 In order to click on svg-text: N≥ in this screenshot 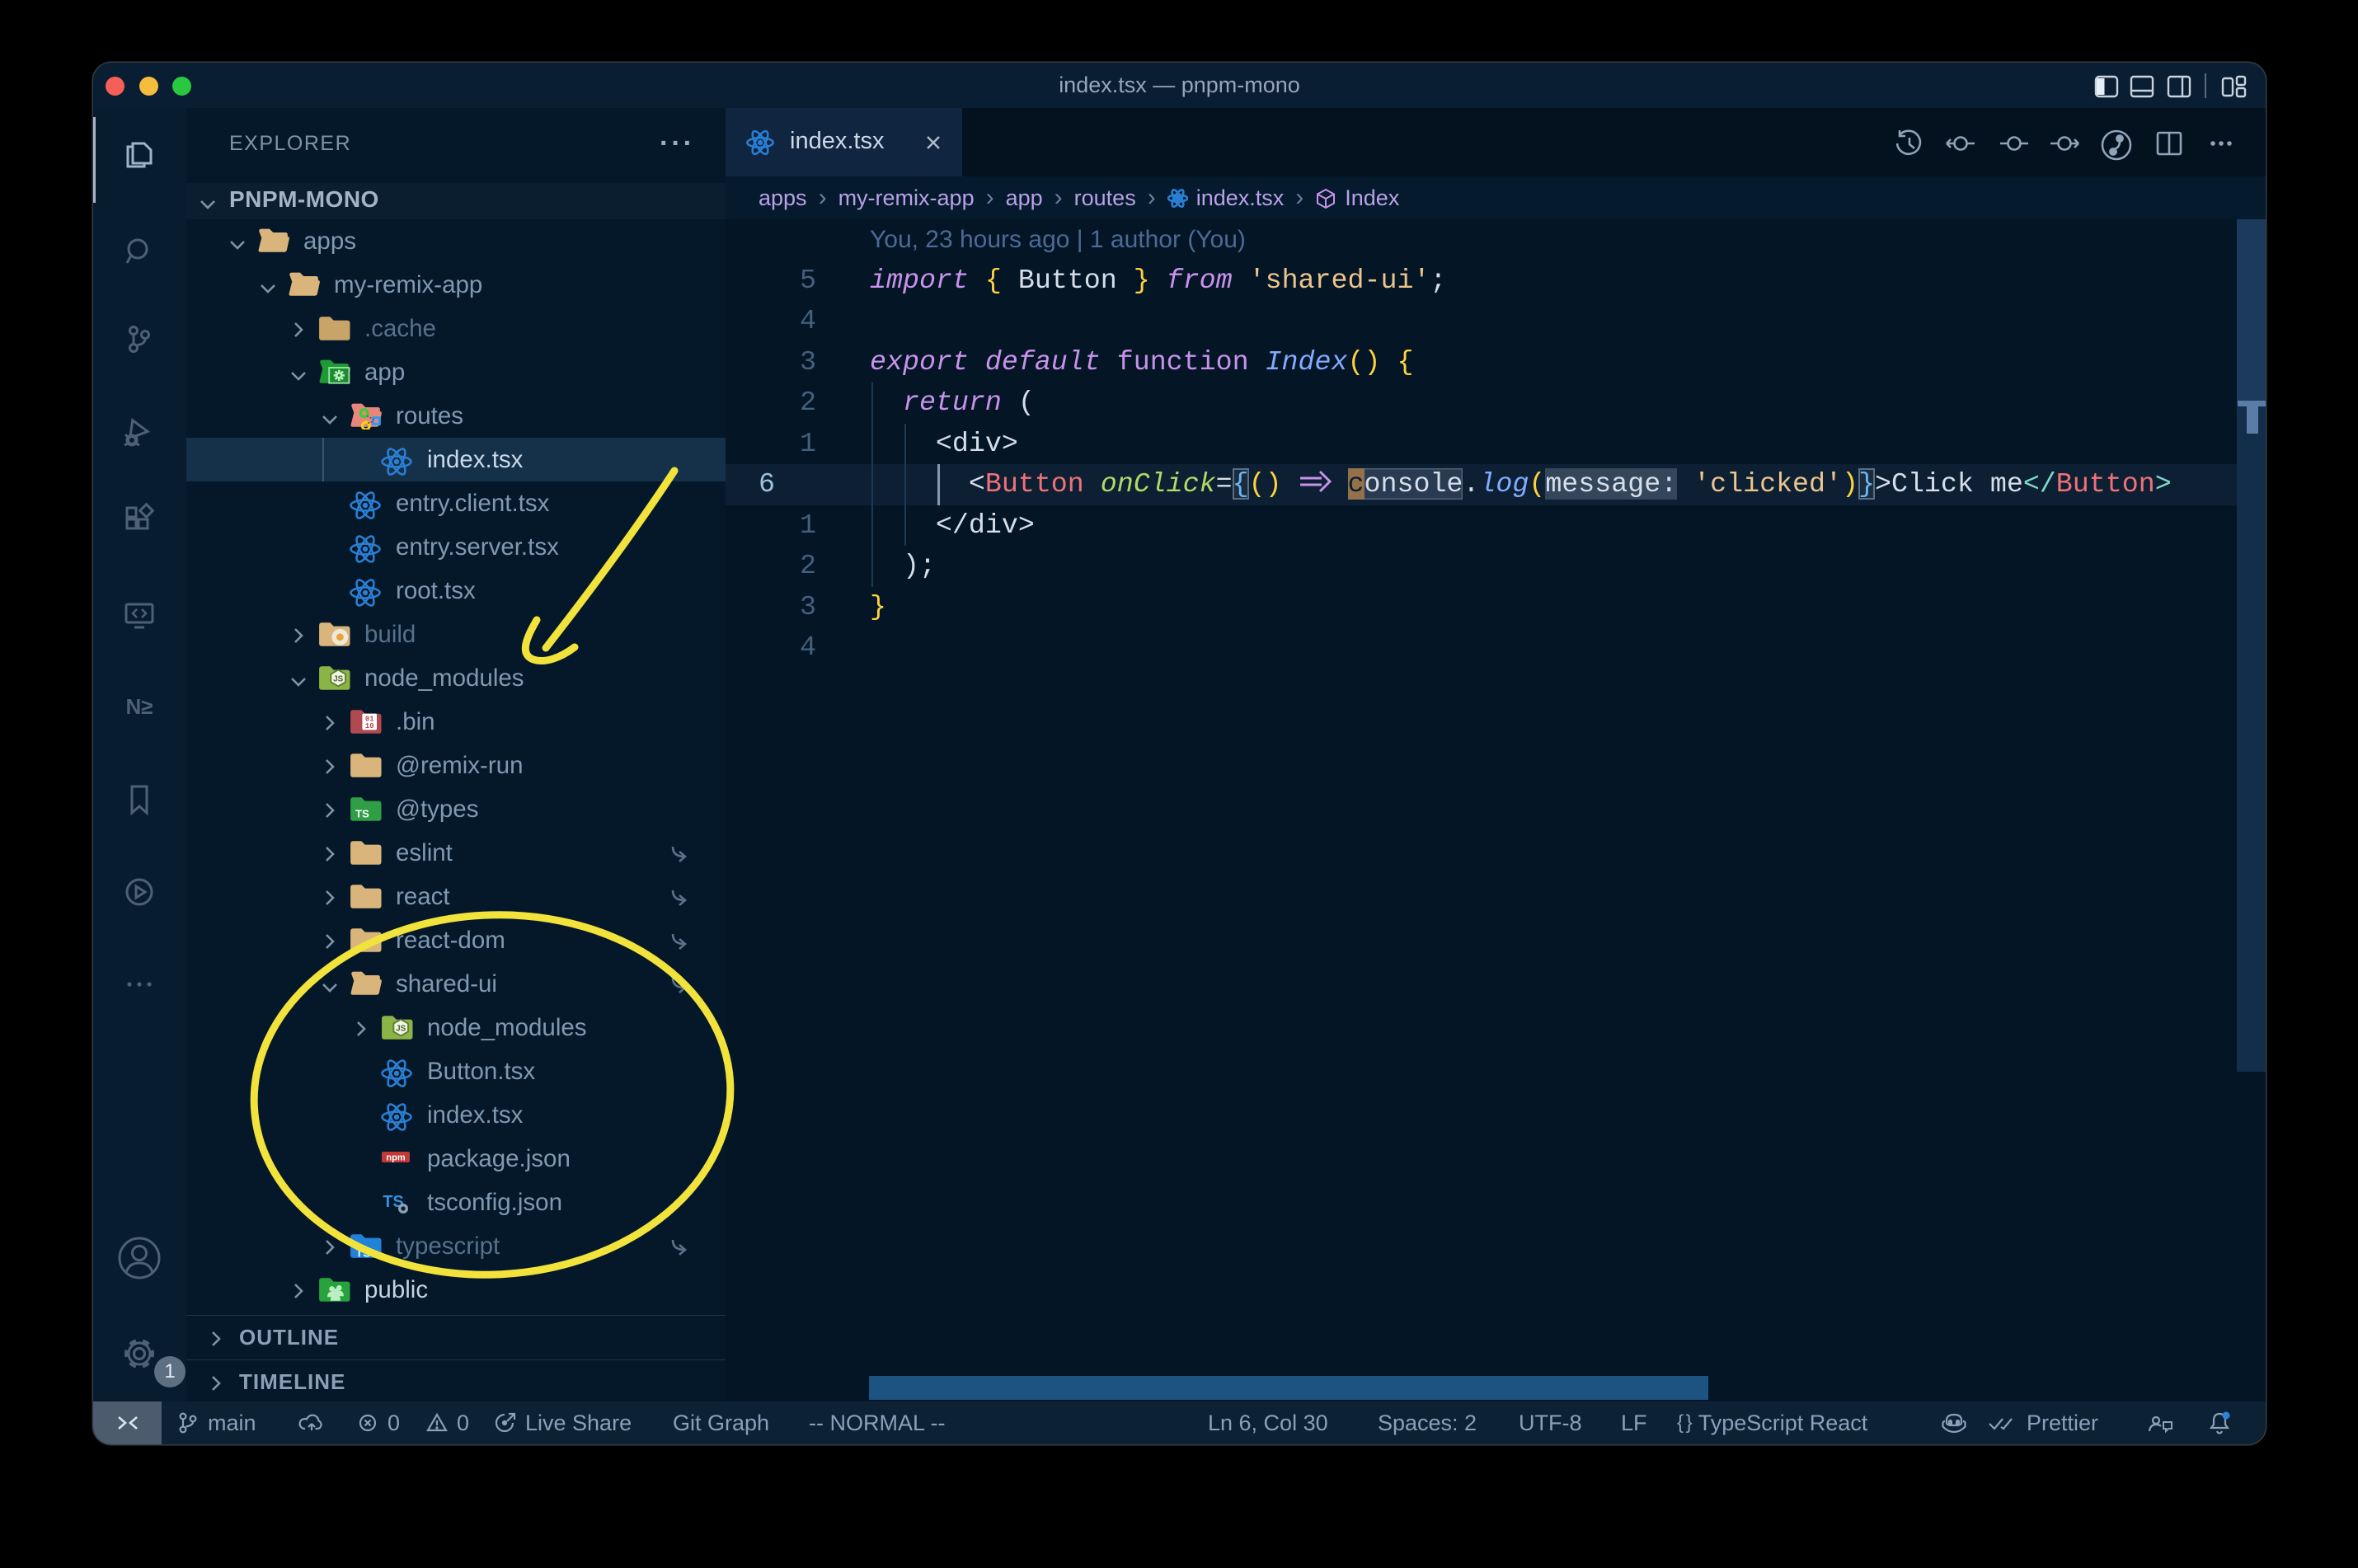, I will do `click(139, 706)`.